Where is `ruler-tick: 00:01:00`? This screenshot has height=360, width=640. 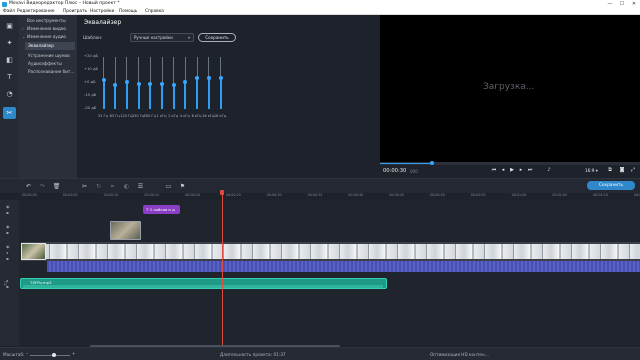 ruler-tick: 00:01:00 is located at coordinates (519, 195).